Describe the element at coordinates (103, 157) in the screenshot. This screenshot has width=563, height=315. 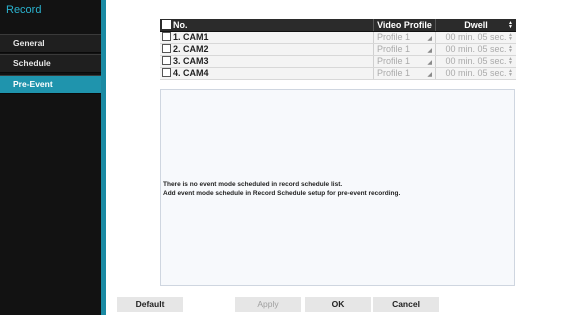
I see `sidebar-accent-edge` at that location.